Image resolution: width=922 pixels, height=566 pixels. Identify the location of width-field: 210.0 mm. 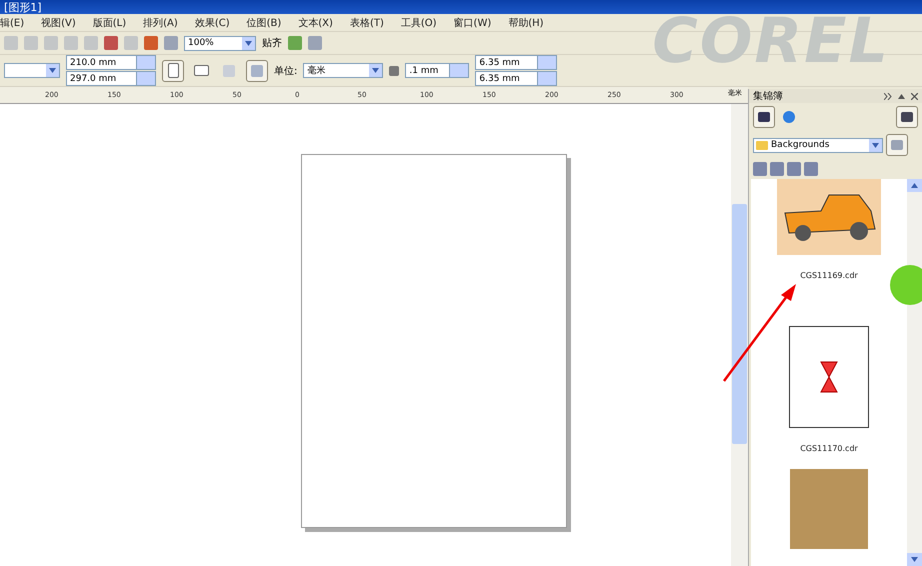
(111, 62).